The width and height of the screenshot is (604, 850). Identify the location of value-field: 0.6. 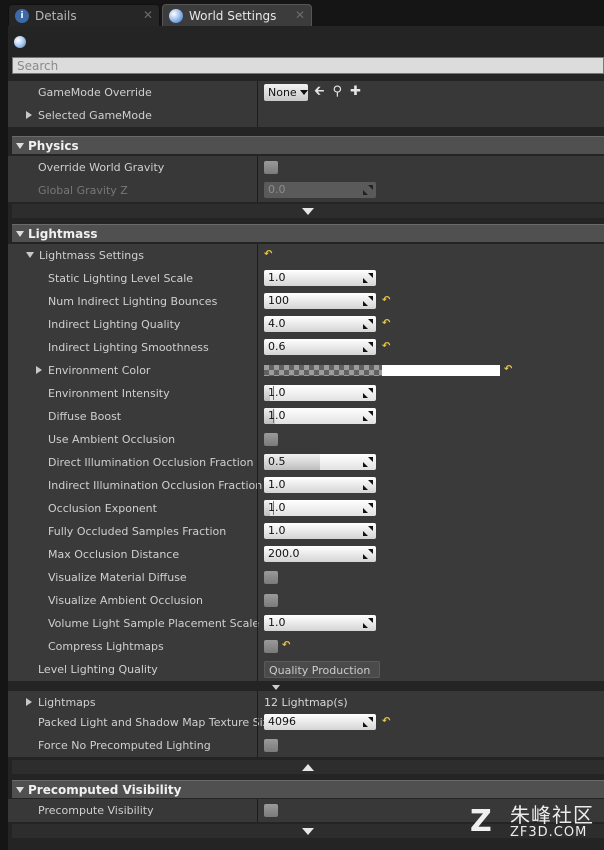
(320, 347).